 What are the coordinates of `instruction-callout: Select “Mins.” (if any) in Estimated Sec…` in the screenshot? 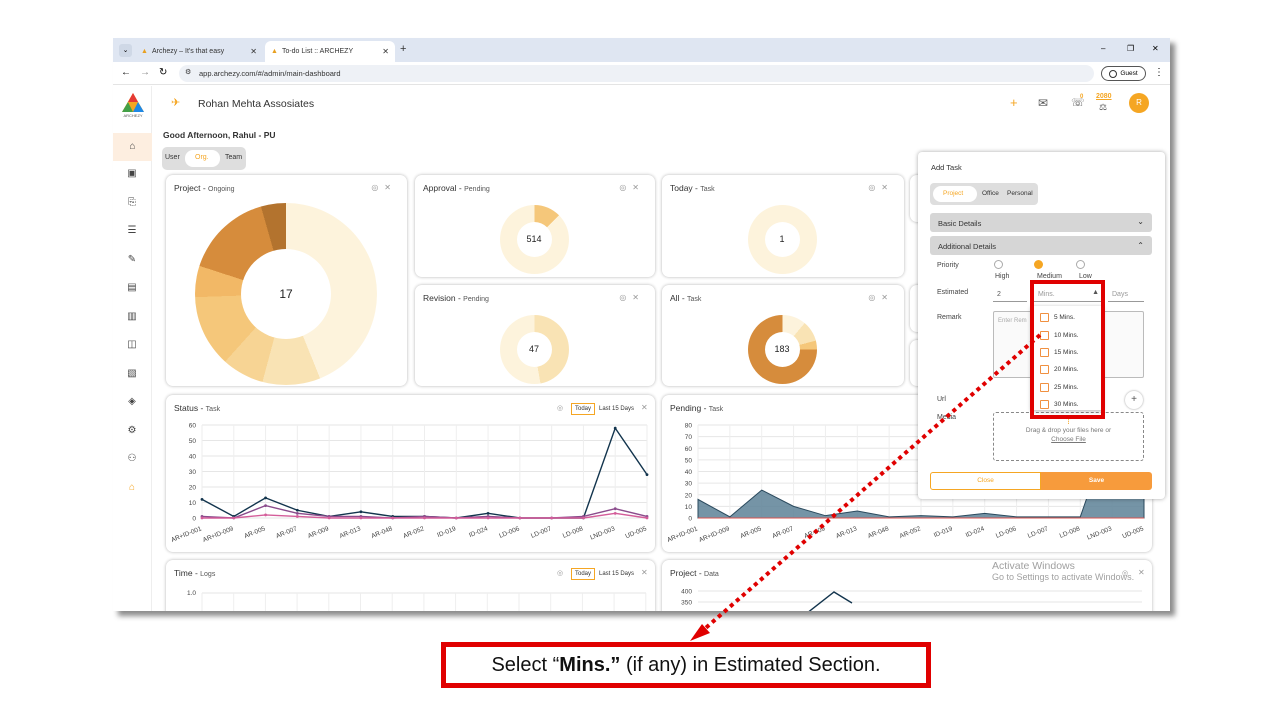 It's located at (686, 665).